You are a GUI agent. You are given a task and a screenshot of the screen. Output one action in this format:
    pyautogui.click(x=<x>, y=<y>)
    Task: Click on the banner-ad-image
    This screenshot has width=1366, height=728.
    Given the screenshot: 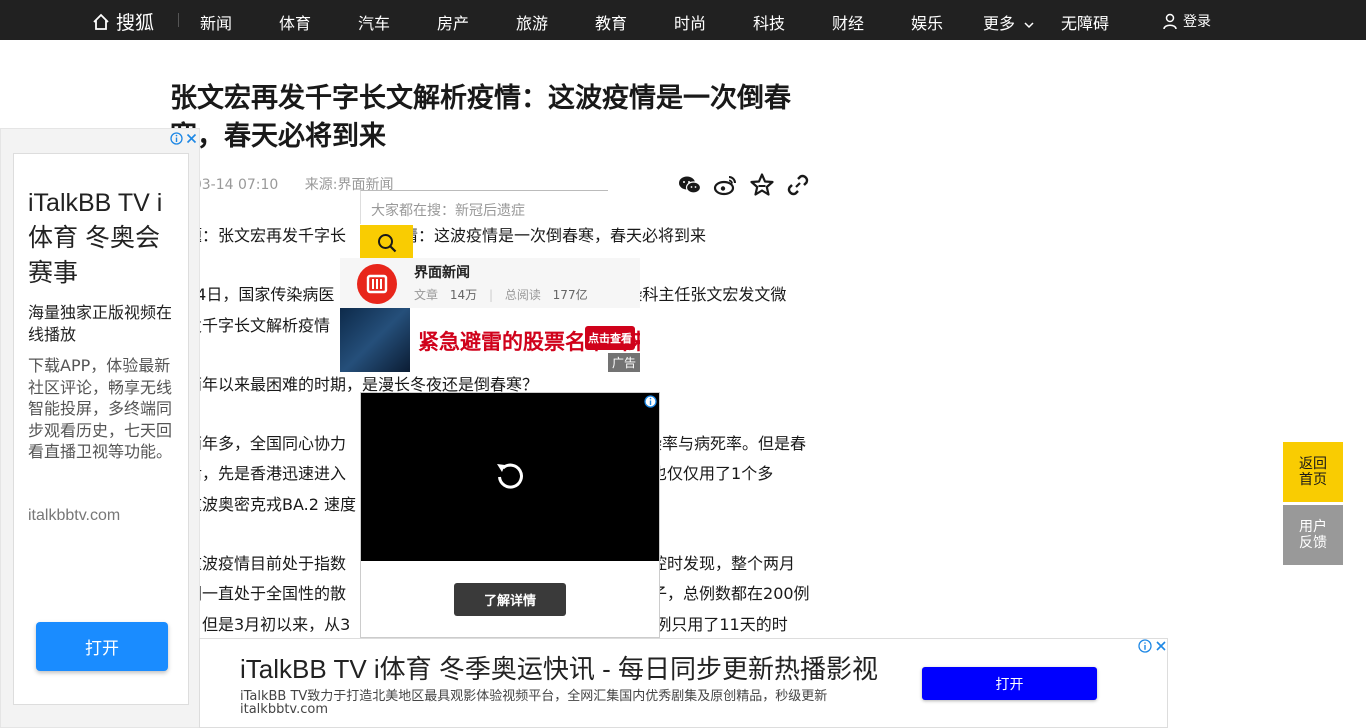 What is the action you would take?
    pyautogui.click(x=375, y=340)
    